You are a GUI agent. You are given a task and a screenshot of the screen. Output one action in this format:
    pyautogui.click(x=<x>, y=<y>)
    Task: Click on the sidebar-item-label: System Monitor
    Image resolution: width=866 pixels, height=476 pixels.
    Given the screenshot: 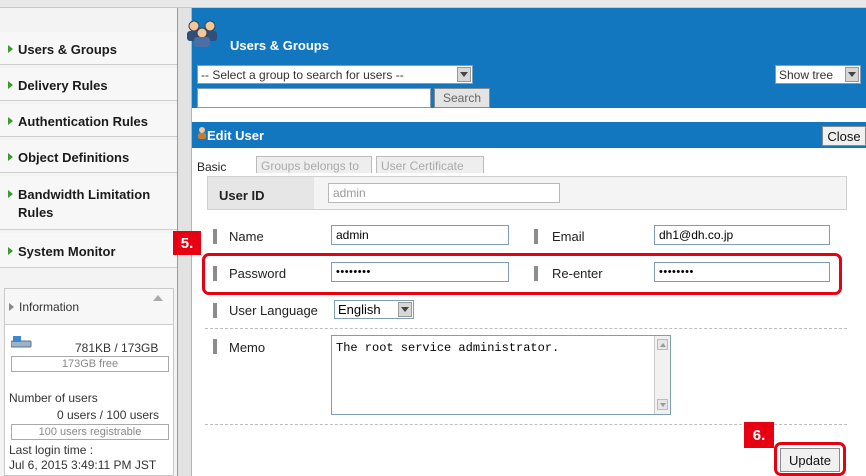 What is the action you would take?
    pyautogui.click(x=67, y=251)
    